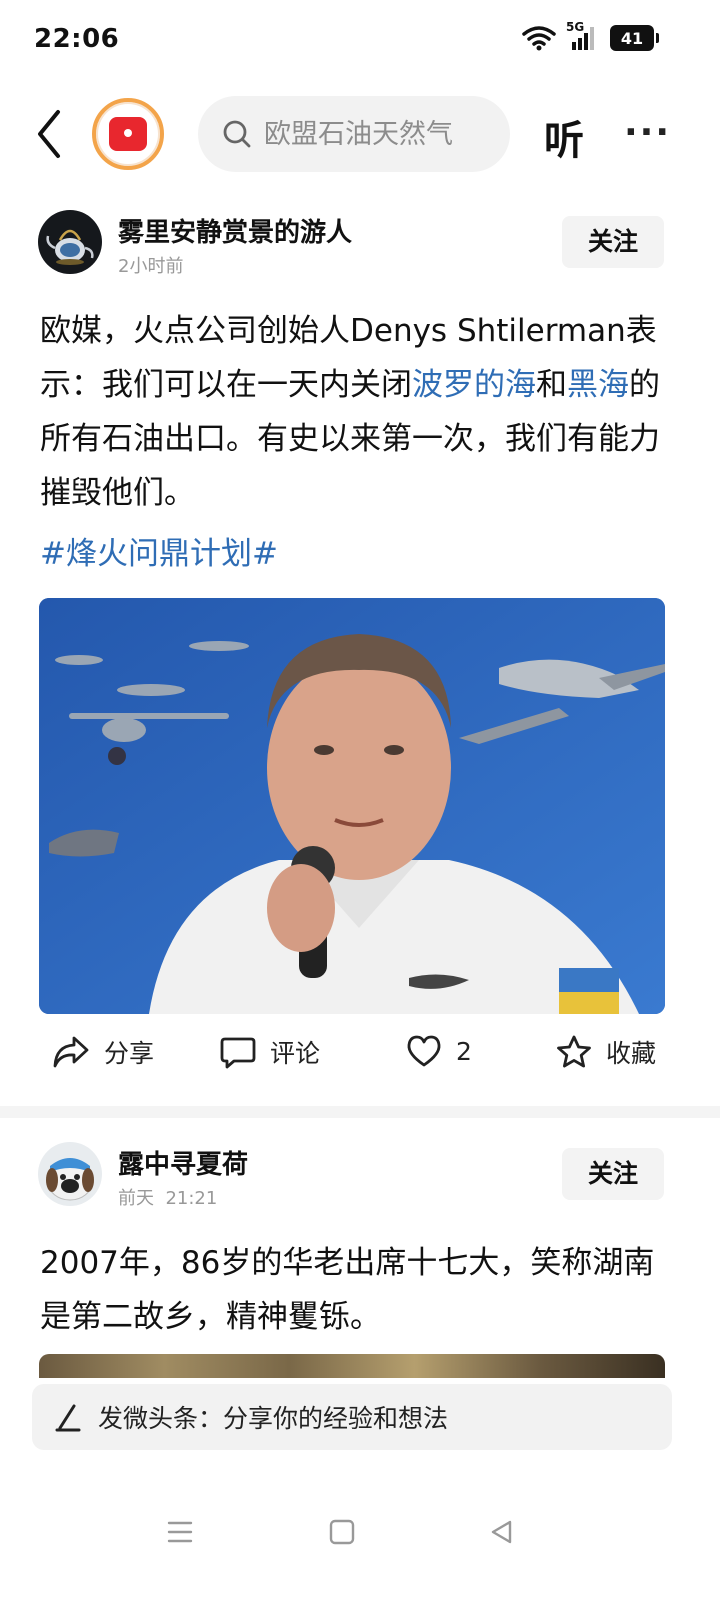 This screenshot has width=720, height=1604. Describe the element at coordinates (71, 1052) in the screenshot. I see `share-icon` at that location.